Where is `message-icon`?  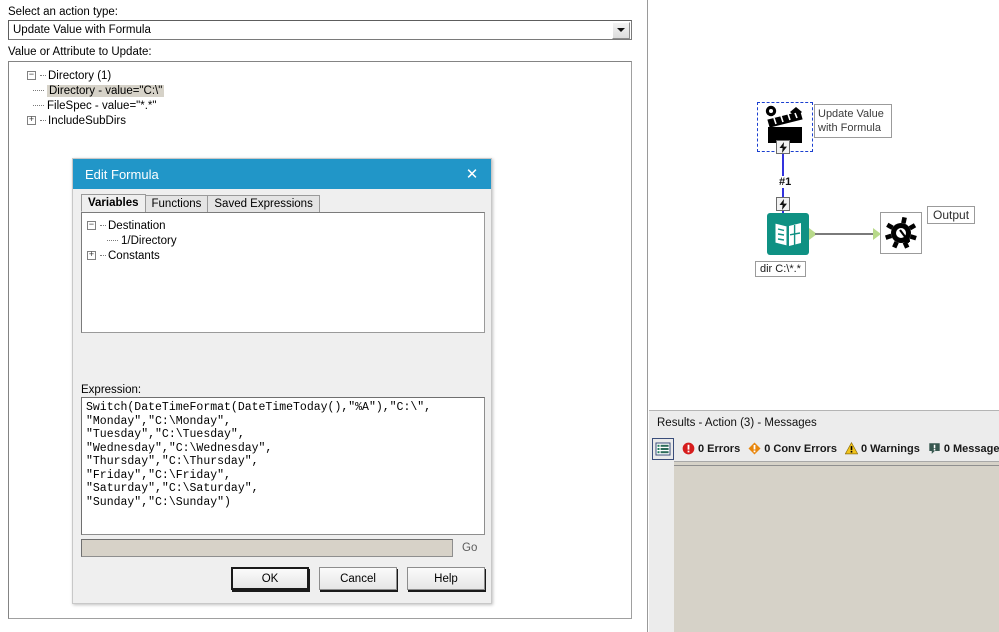
message-icon is located at coordinates (934, 448).